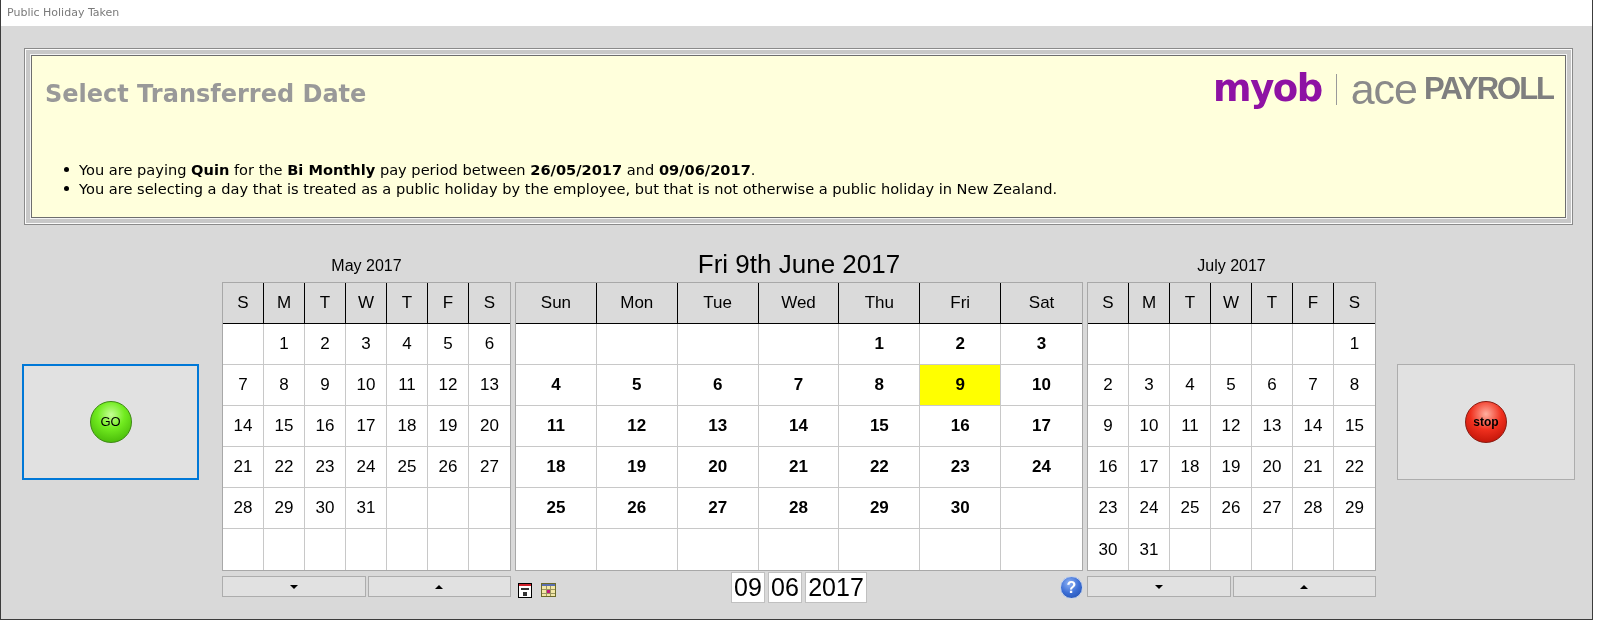  Describe the element at coordinates (1267, 89) in the screenshot. I see `logo-wordmark: myob` at that location.